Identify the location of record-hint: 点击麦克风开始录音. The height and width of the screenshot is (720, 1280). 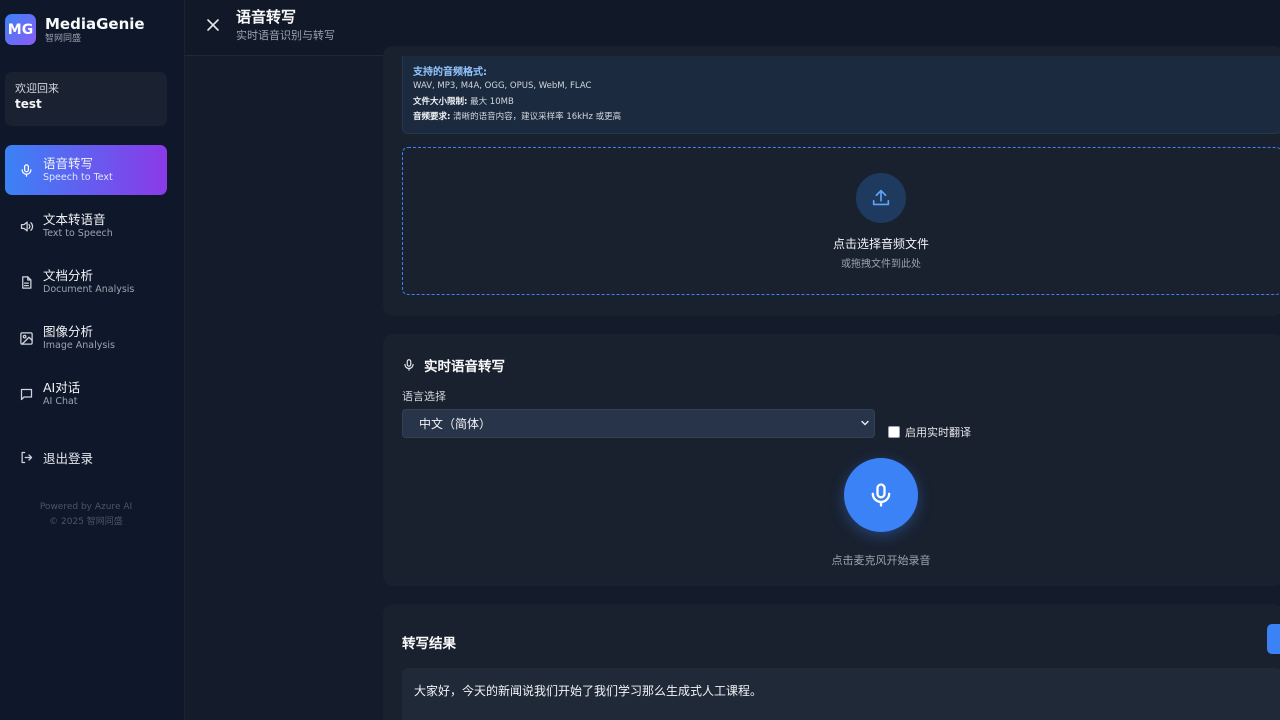
(881, 560).